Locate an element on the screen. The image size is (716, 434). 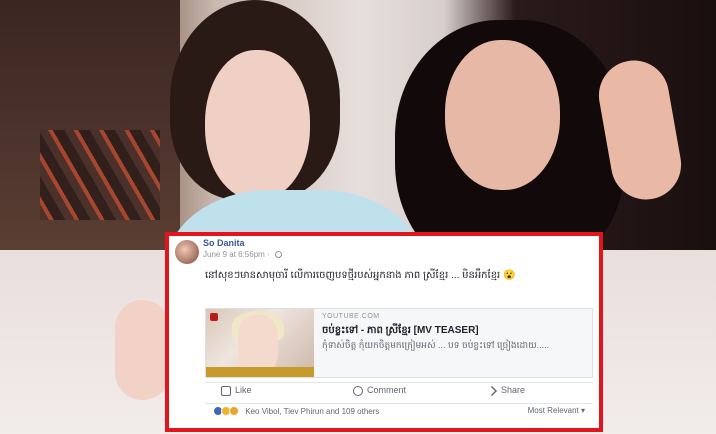
share-button: Share is located at coordinates (506, 390).